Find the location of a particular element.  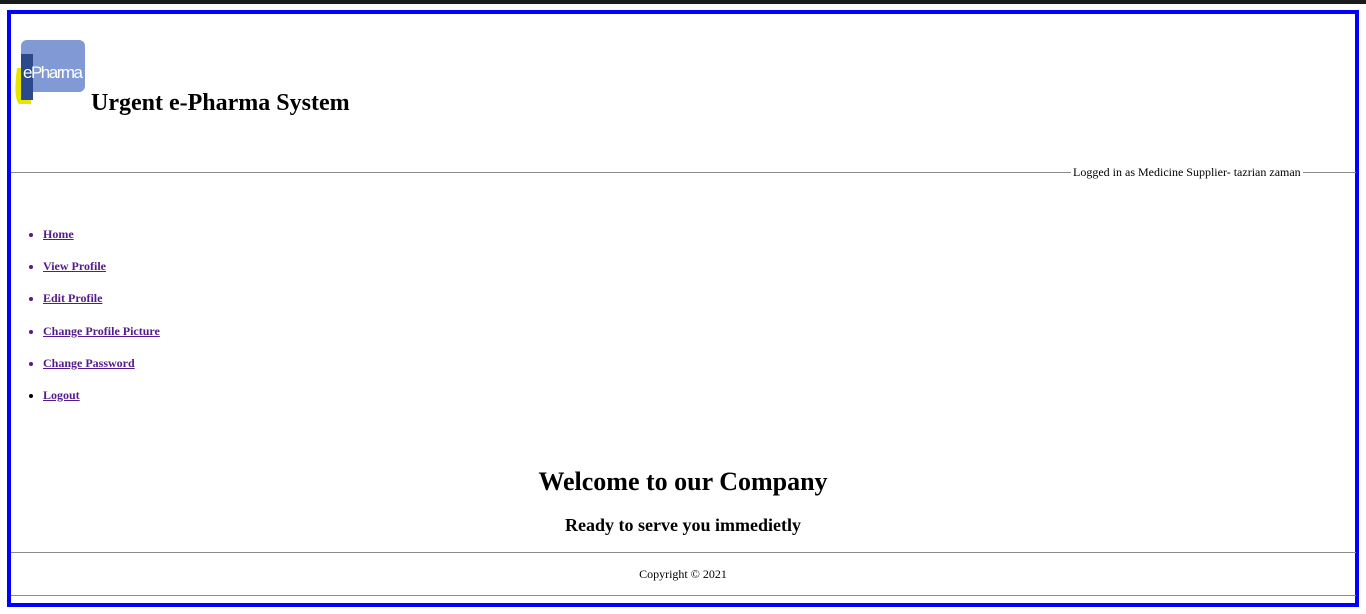

browser-top-bar is located at coordinates (683, 2).